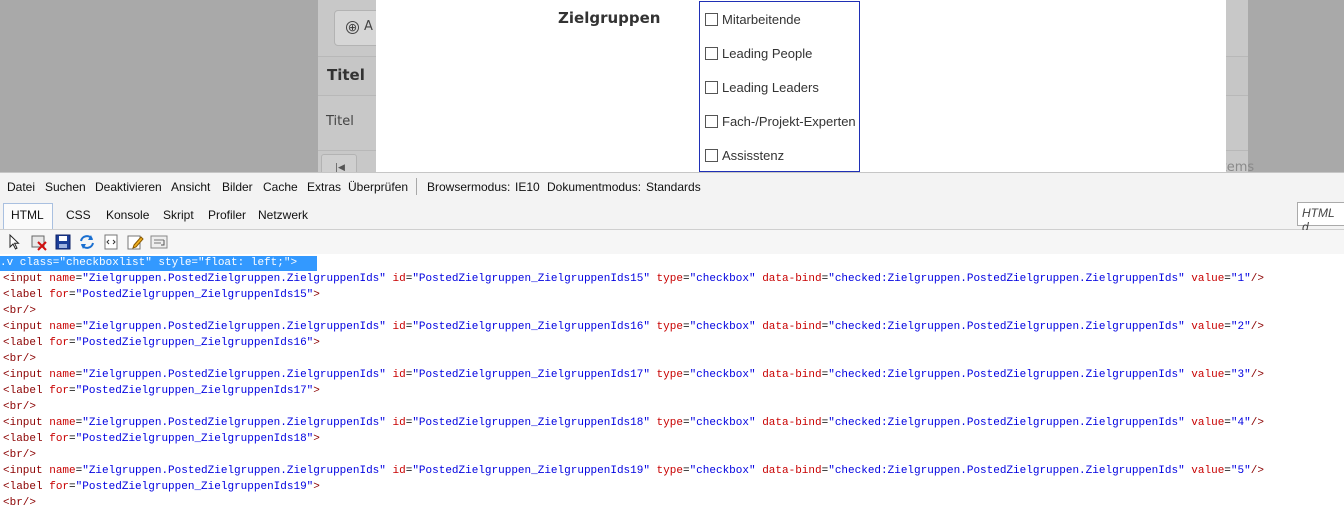 Image resolution: width=1344 pixels, height=512 pixels. I want to click on menu-bilder: Bilder, so click(237, 187).